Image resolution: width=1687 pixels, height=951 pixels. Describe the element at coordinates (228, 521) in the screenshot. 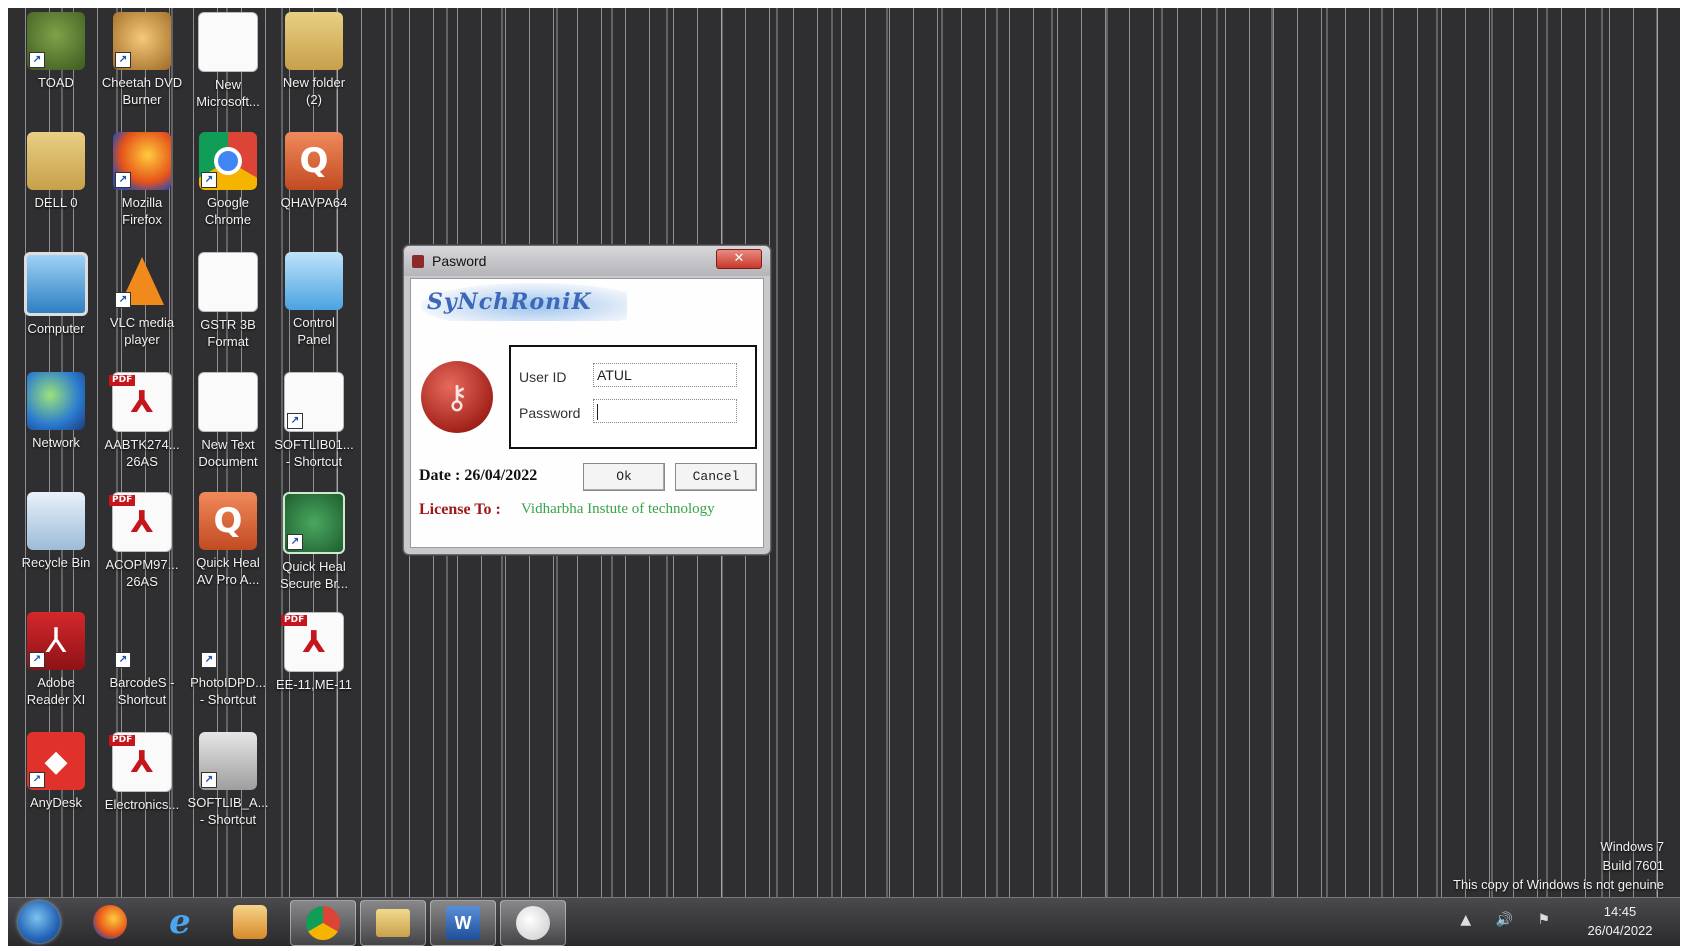

I see `quickheal-icon: Q` at that location.